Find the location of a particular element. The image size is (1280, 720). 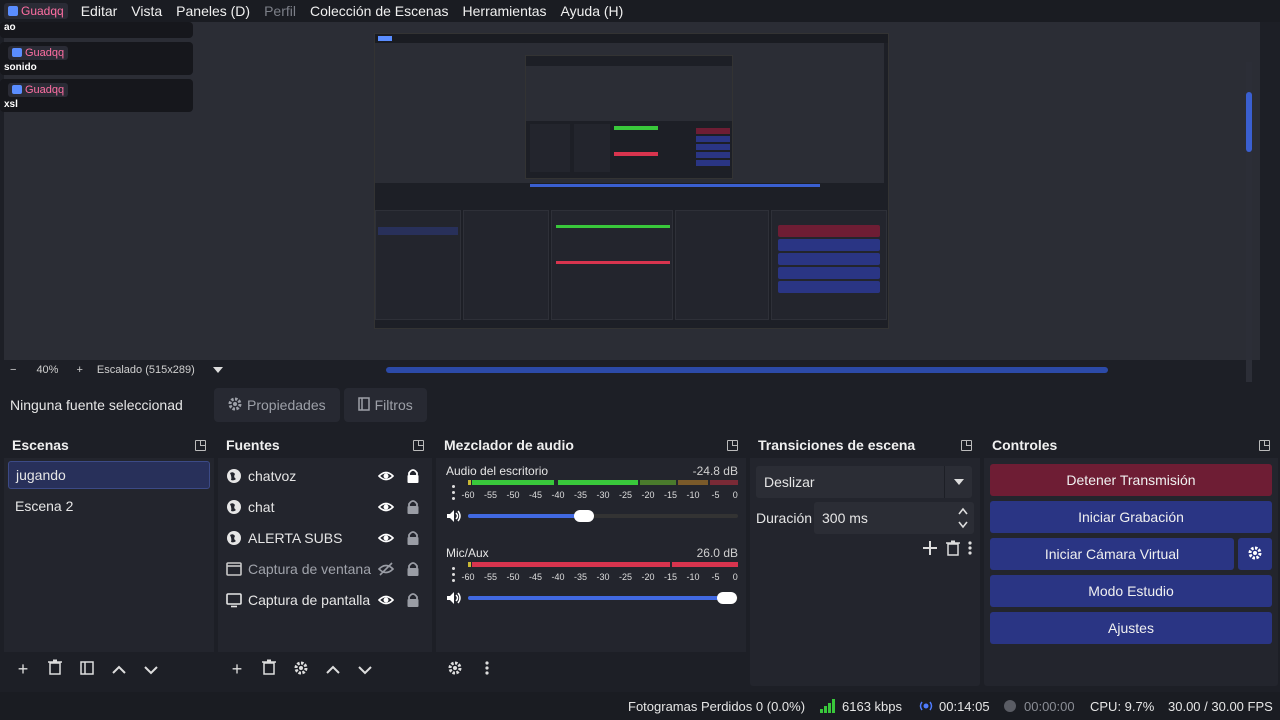

menu-profile: Perfil is located at coordinates (280, 11).